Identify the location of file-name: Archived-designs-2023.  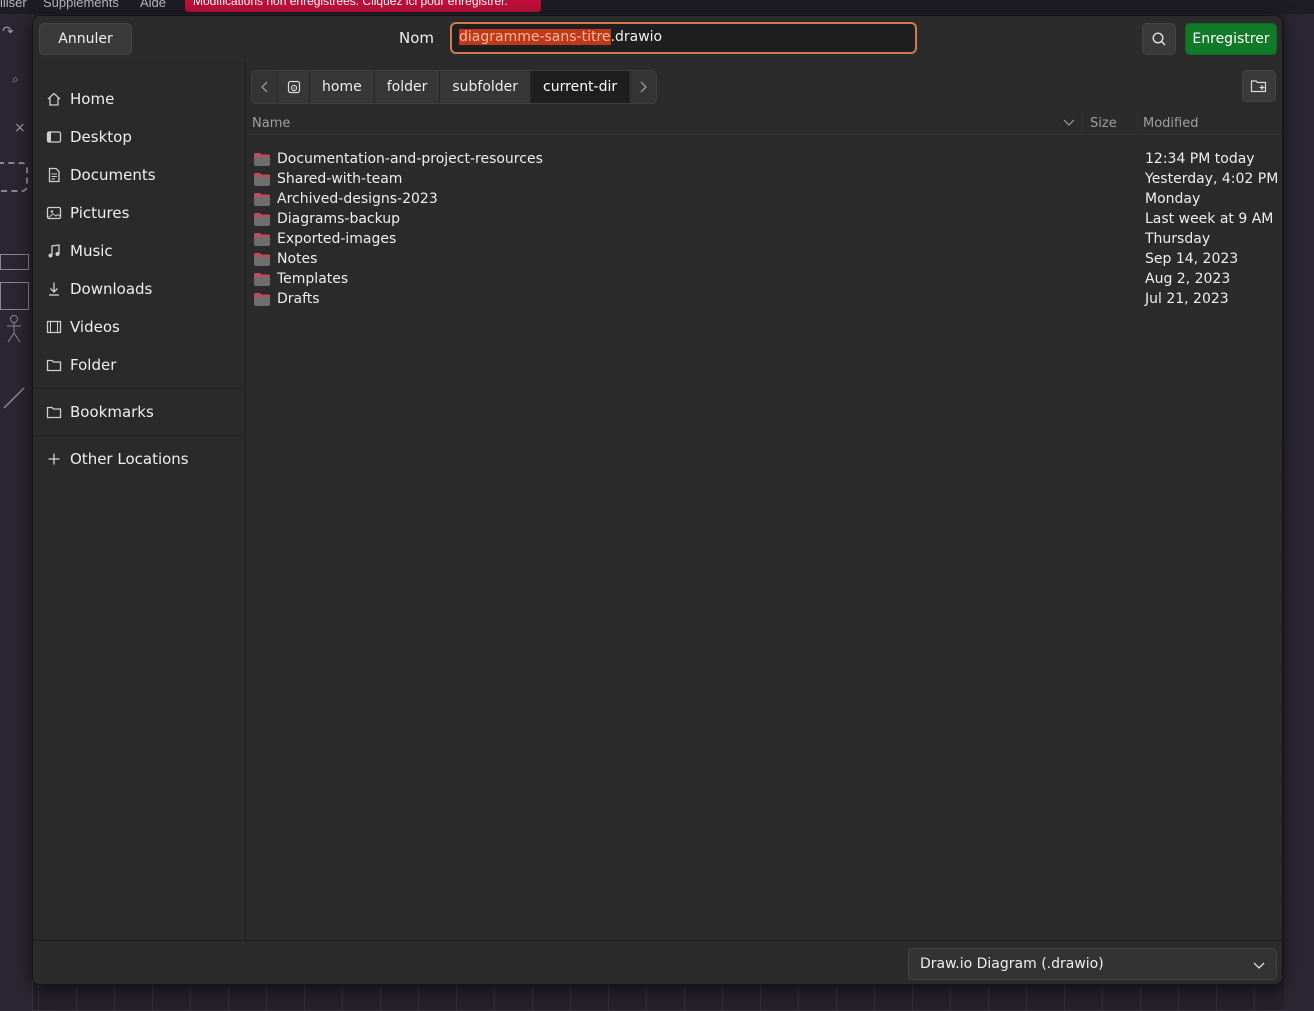
(357, 199).